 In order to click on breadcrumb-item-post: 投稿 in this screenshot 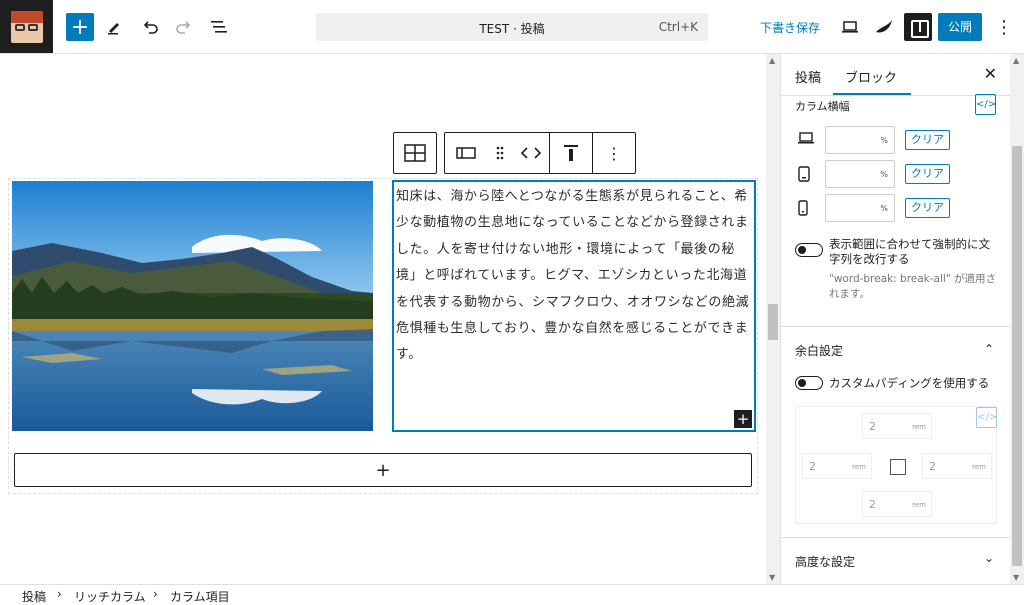, I will do `click(34, 596)`.